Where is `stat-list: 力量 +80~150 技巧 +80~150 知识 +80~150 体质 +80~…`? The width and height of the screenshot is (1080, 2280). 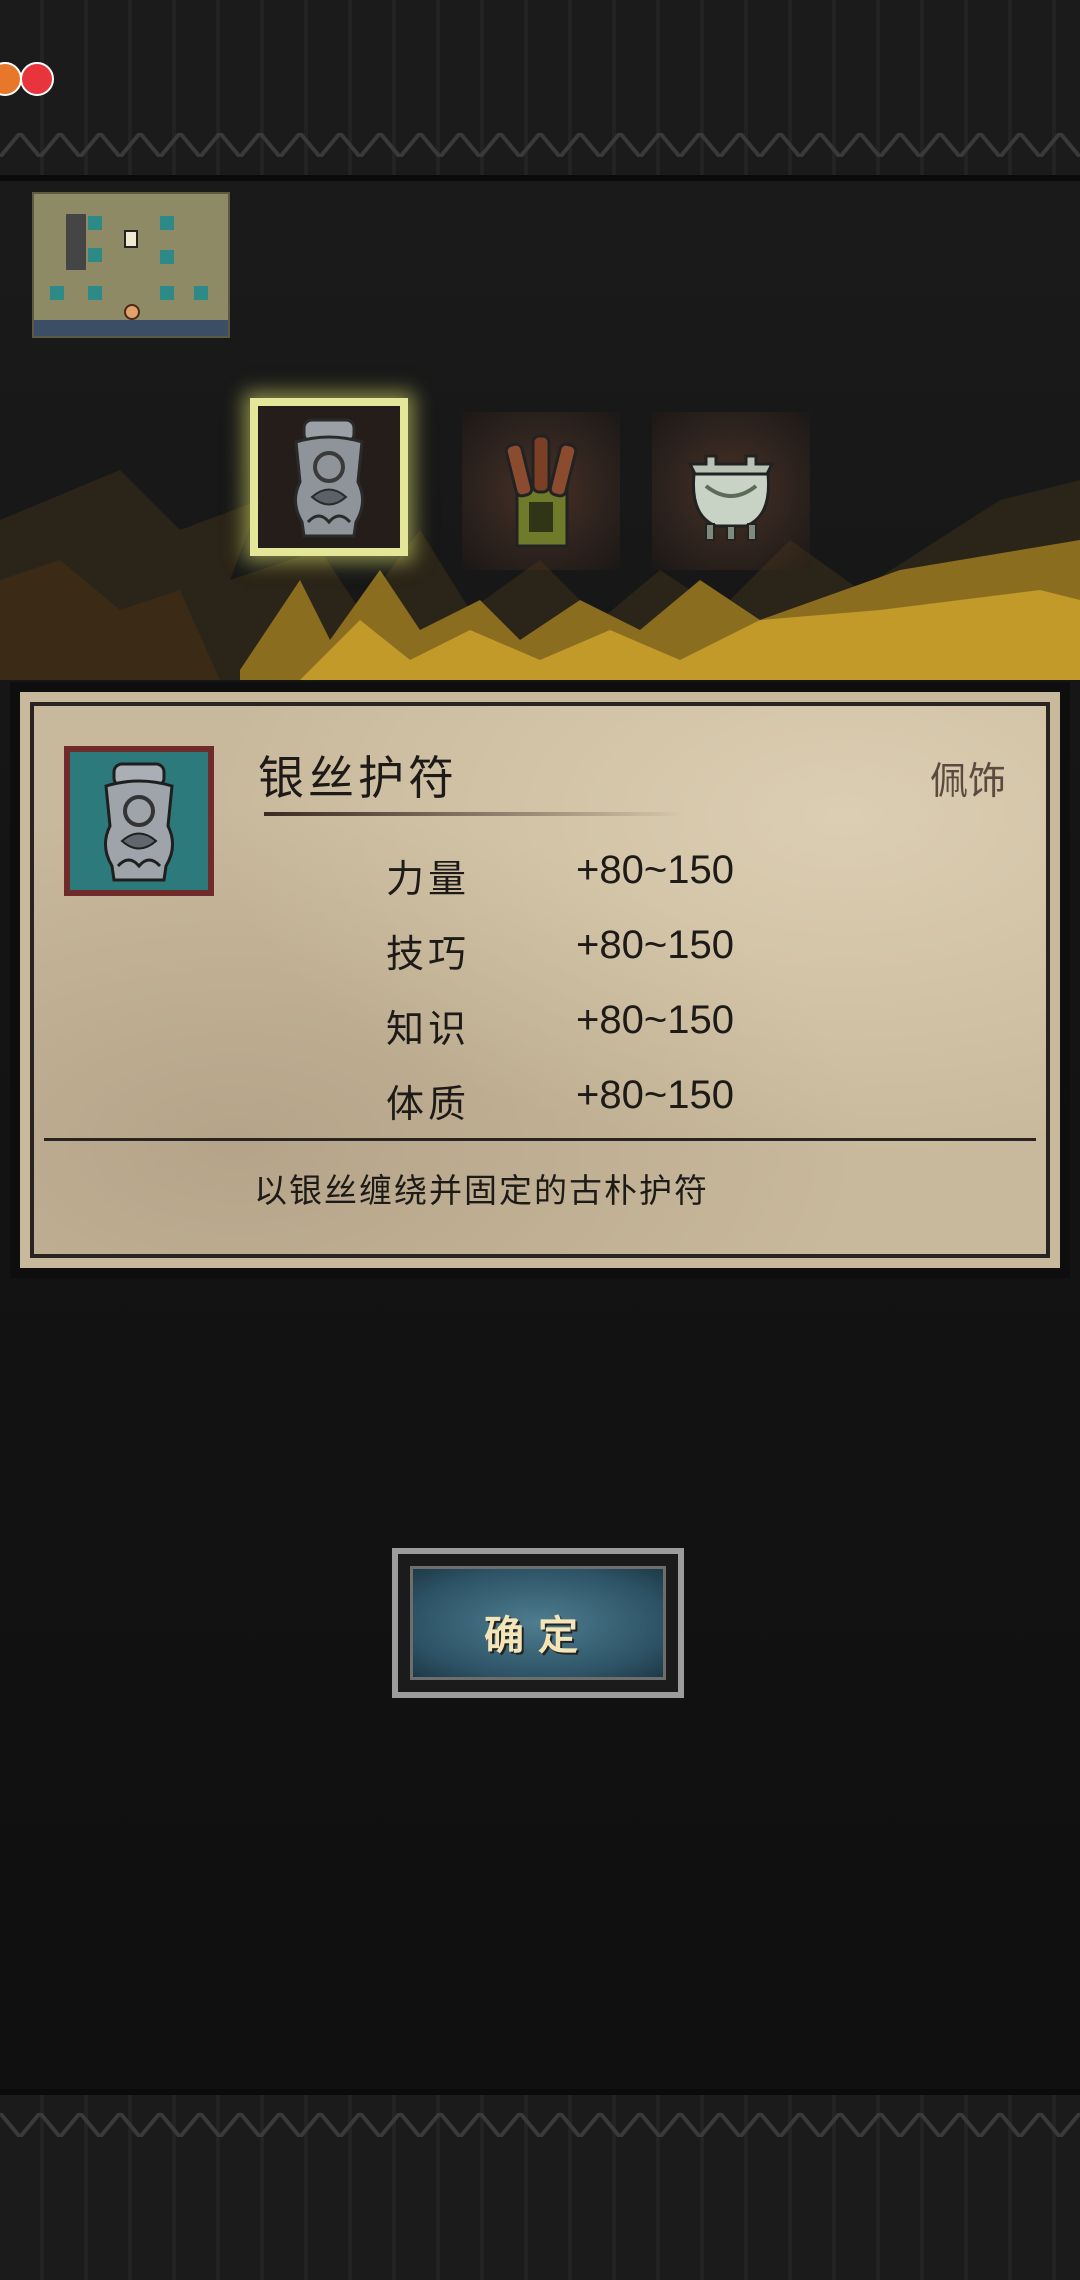
stat-list: 力量 +80~150 技巧 +80~150 知识 +80~150 体质 +80~… is located at coordinates (596, 990).